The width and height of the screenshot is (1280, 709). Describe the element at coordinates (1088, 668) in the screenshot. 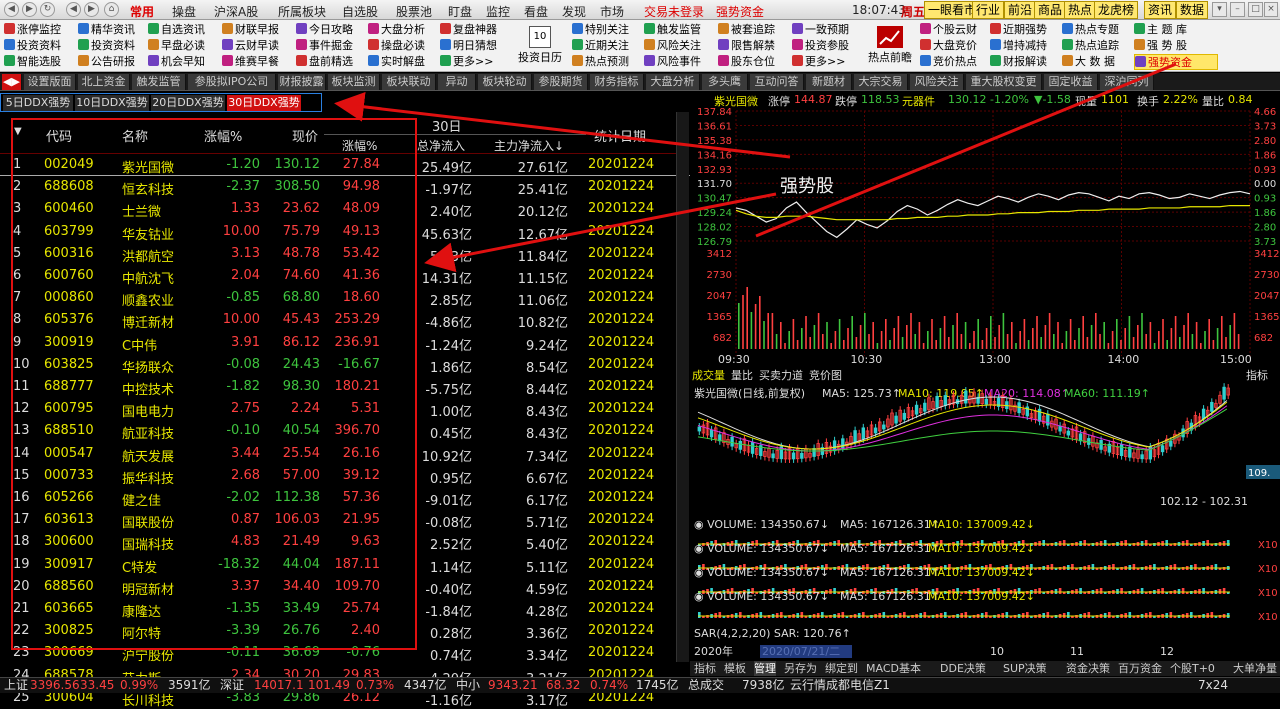

I see `indicator-tab-8: 资金决策` at that location.